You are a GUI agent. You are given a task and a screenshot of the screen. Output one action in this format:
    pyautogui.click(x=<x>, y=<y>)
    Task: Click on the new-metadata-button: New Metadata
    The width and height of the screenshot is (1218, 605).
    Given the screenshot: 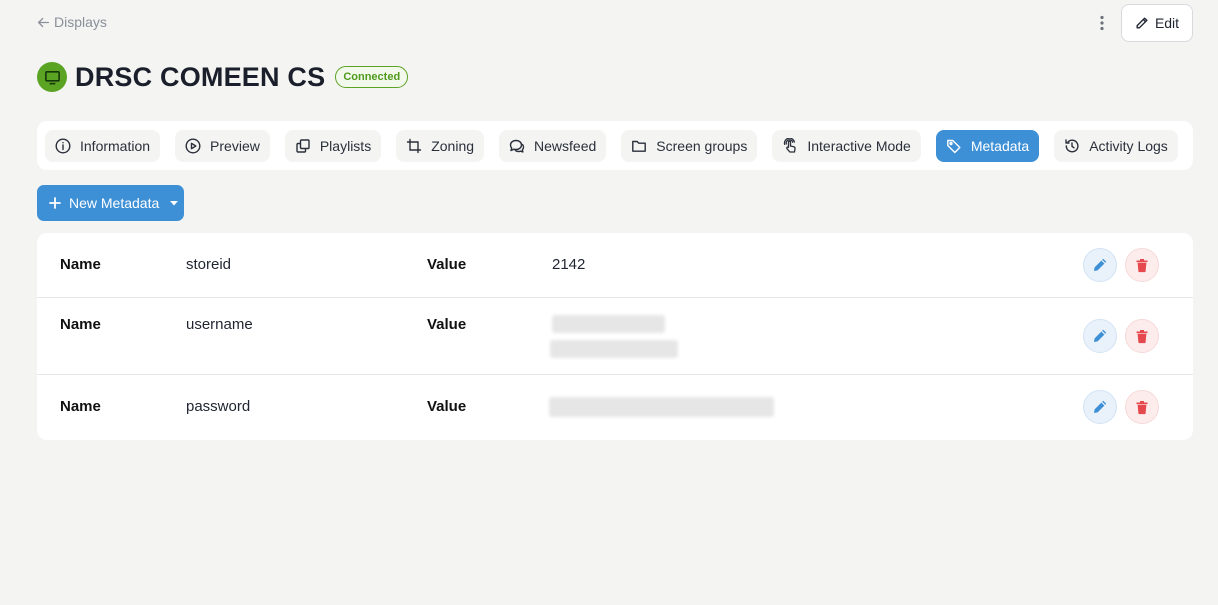 What is the action you would take?
    pyautogui.click(x=110, y=203)
    